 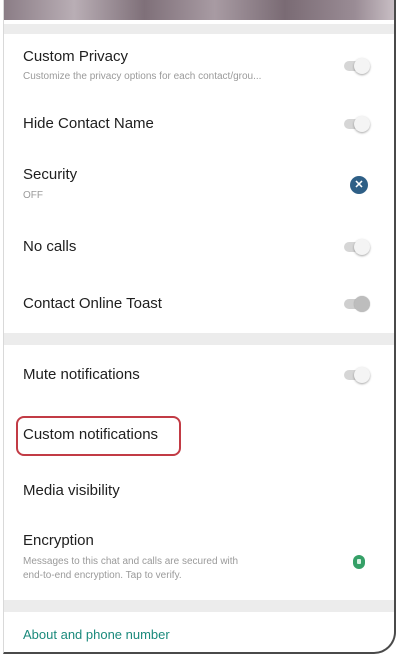 What do you see at coordinates (359, 185) in the screenshot?
I see `close-circle-icon: ✕` at bounding box center [359, 185].